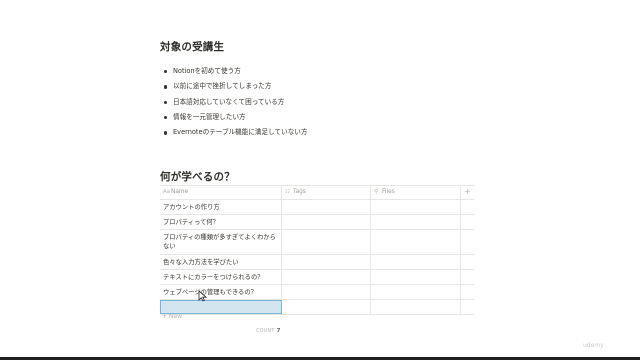 The width and height of the screenshot is (640, 360). I want to click on new-row-button: + New, so click(172, 316).